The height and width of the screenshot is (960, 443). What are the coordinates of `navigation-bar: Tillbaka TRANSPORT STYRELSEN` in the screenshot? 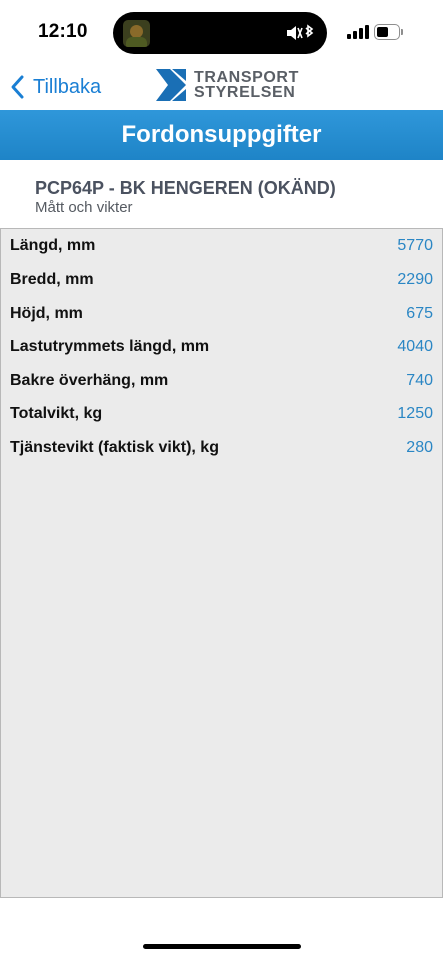 It's located at (221, 87).